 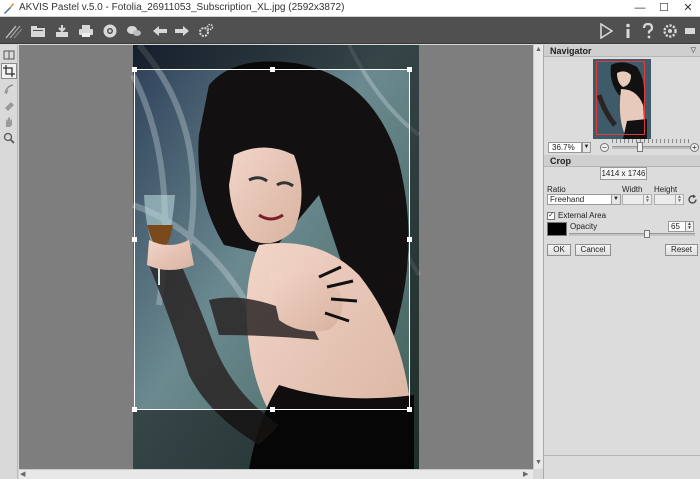 I want to click on help-icon, so click(x=648, y=30).